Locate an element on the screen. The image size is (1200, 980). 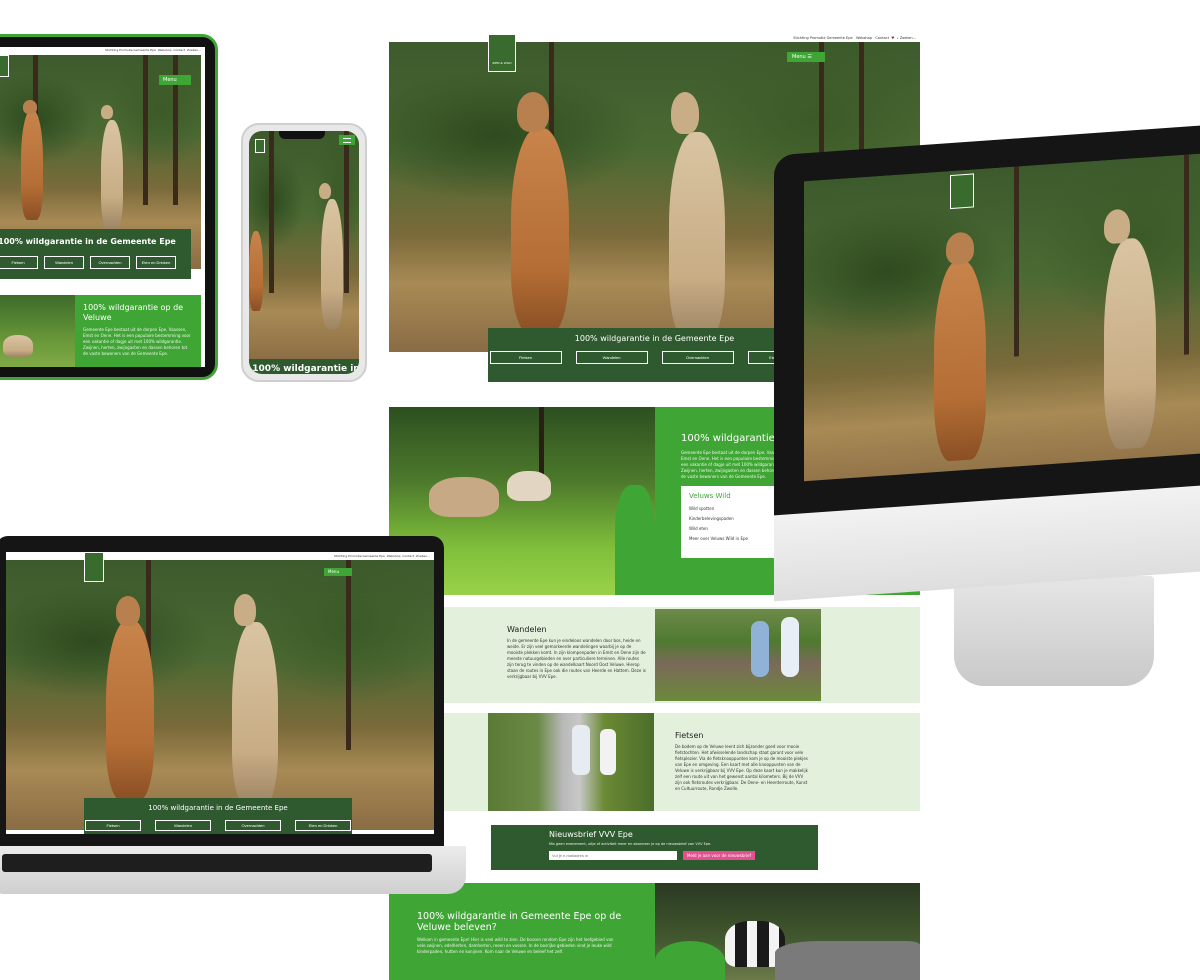
menu-button: Menu ☰ is located at coordinates (806, 57).